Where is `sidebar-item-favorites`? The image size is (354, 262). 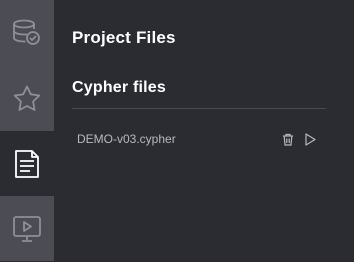
sidebar-item-favorites is located at coordinates (27, 98).